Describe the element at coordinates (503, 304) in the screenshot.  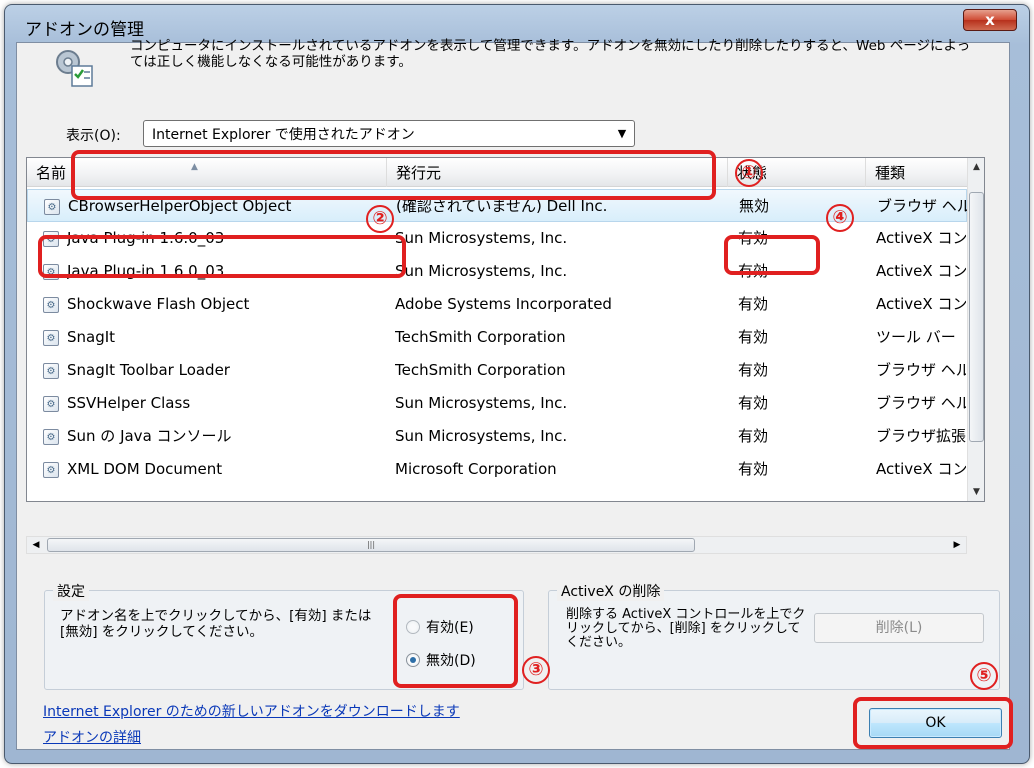
I see `row-publisher: Adobe Systems Incorporated` at that location.